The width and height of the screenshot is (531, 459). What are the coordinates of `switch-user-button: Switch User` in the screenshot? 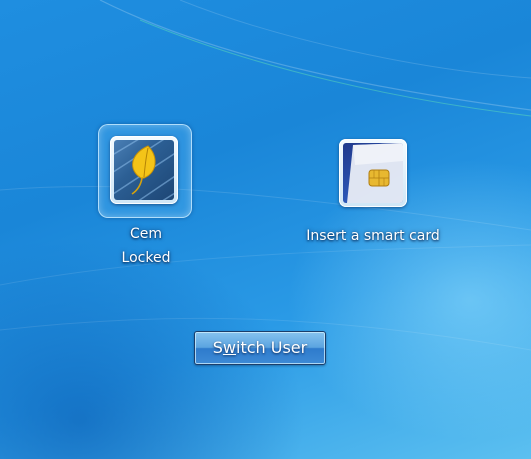 It's located at (260, 348).